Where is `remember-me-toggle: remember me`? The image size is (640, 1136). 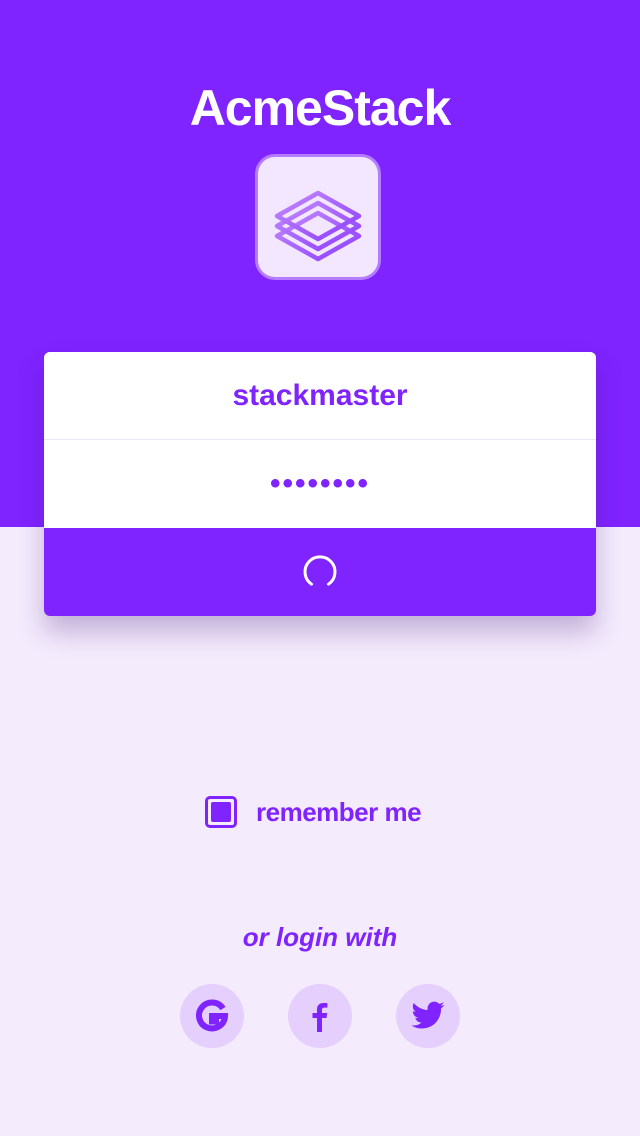 remember-me-toggle: remember me is located at coordinates (313, 812).